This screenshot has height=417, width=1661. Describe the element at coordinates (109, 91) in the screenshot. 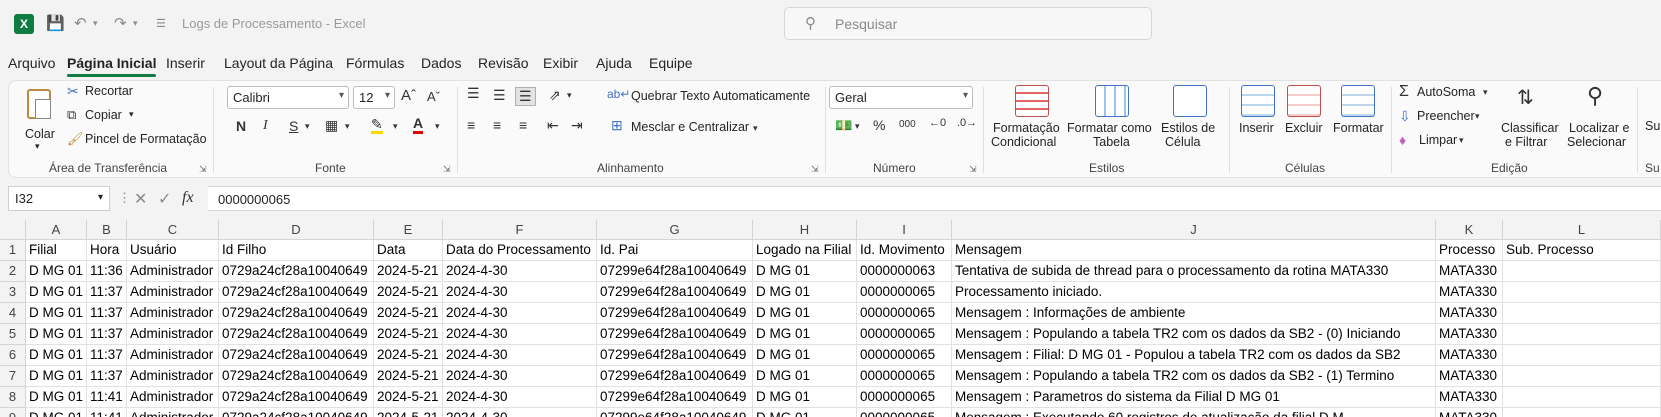

I see `cut-button: Recortar` at that location.